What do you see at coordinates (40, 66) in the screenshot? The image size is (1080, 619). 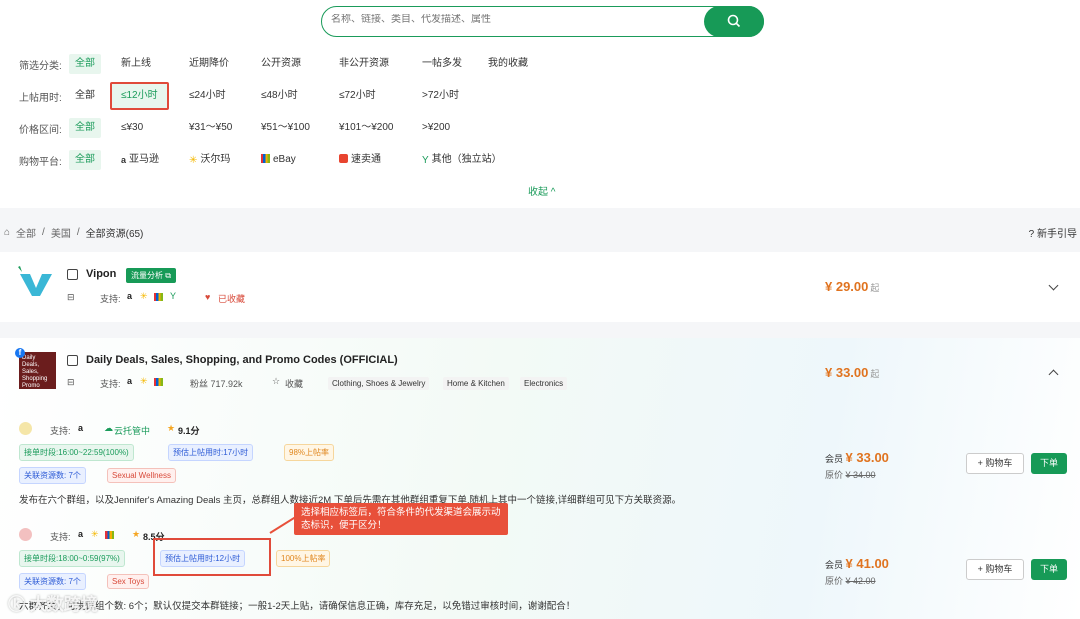 I see `filter-label: 筛选分类:` at bounding box center [40, 66].